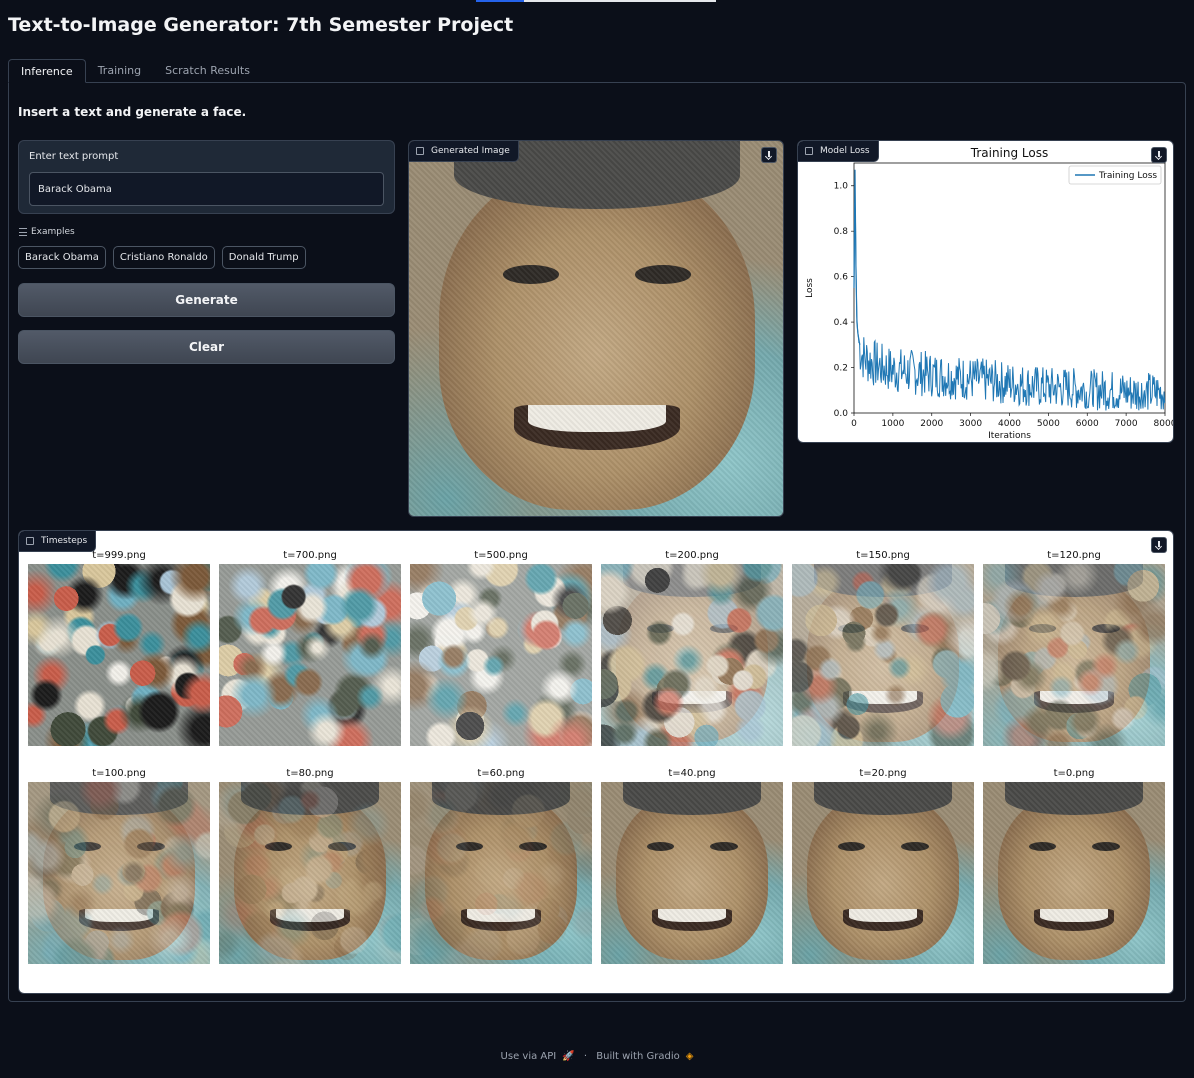 The image size is (1194, 1078). I want to click on x-tick-label: 3000, so click(970, 424).